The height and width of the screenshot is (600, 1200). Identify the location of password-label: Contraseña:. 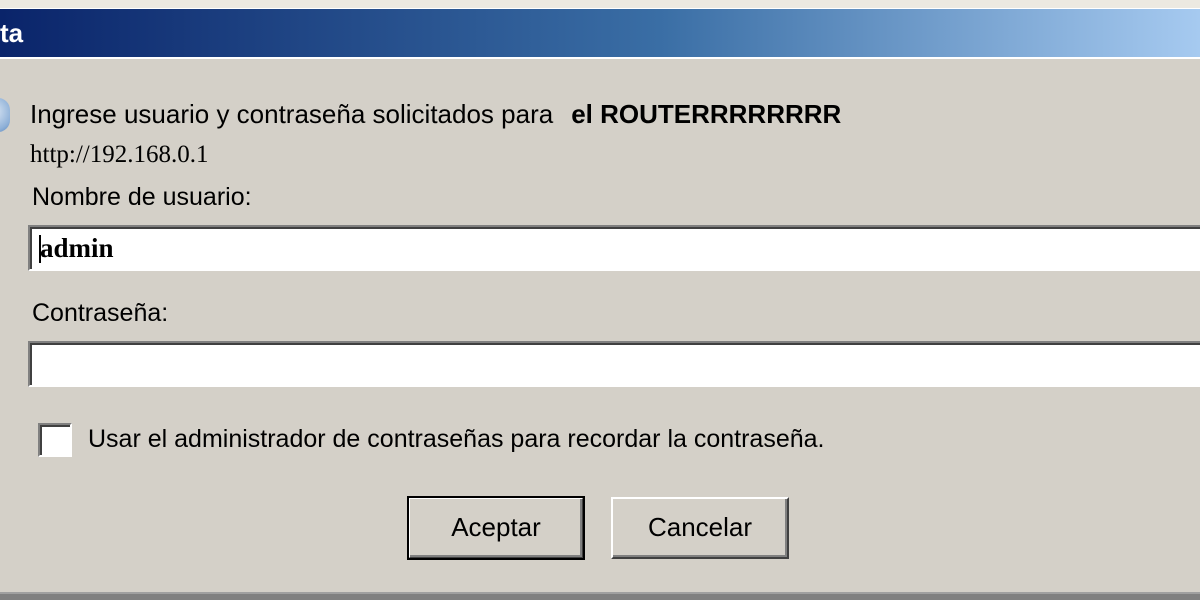
(100, 313).